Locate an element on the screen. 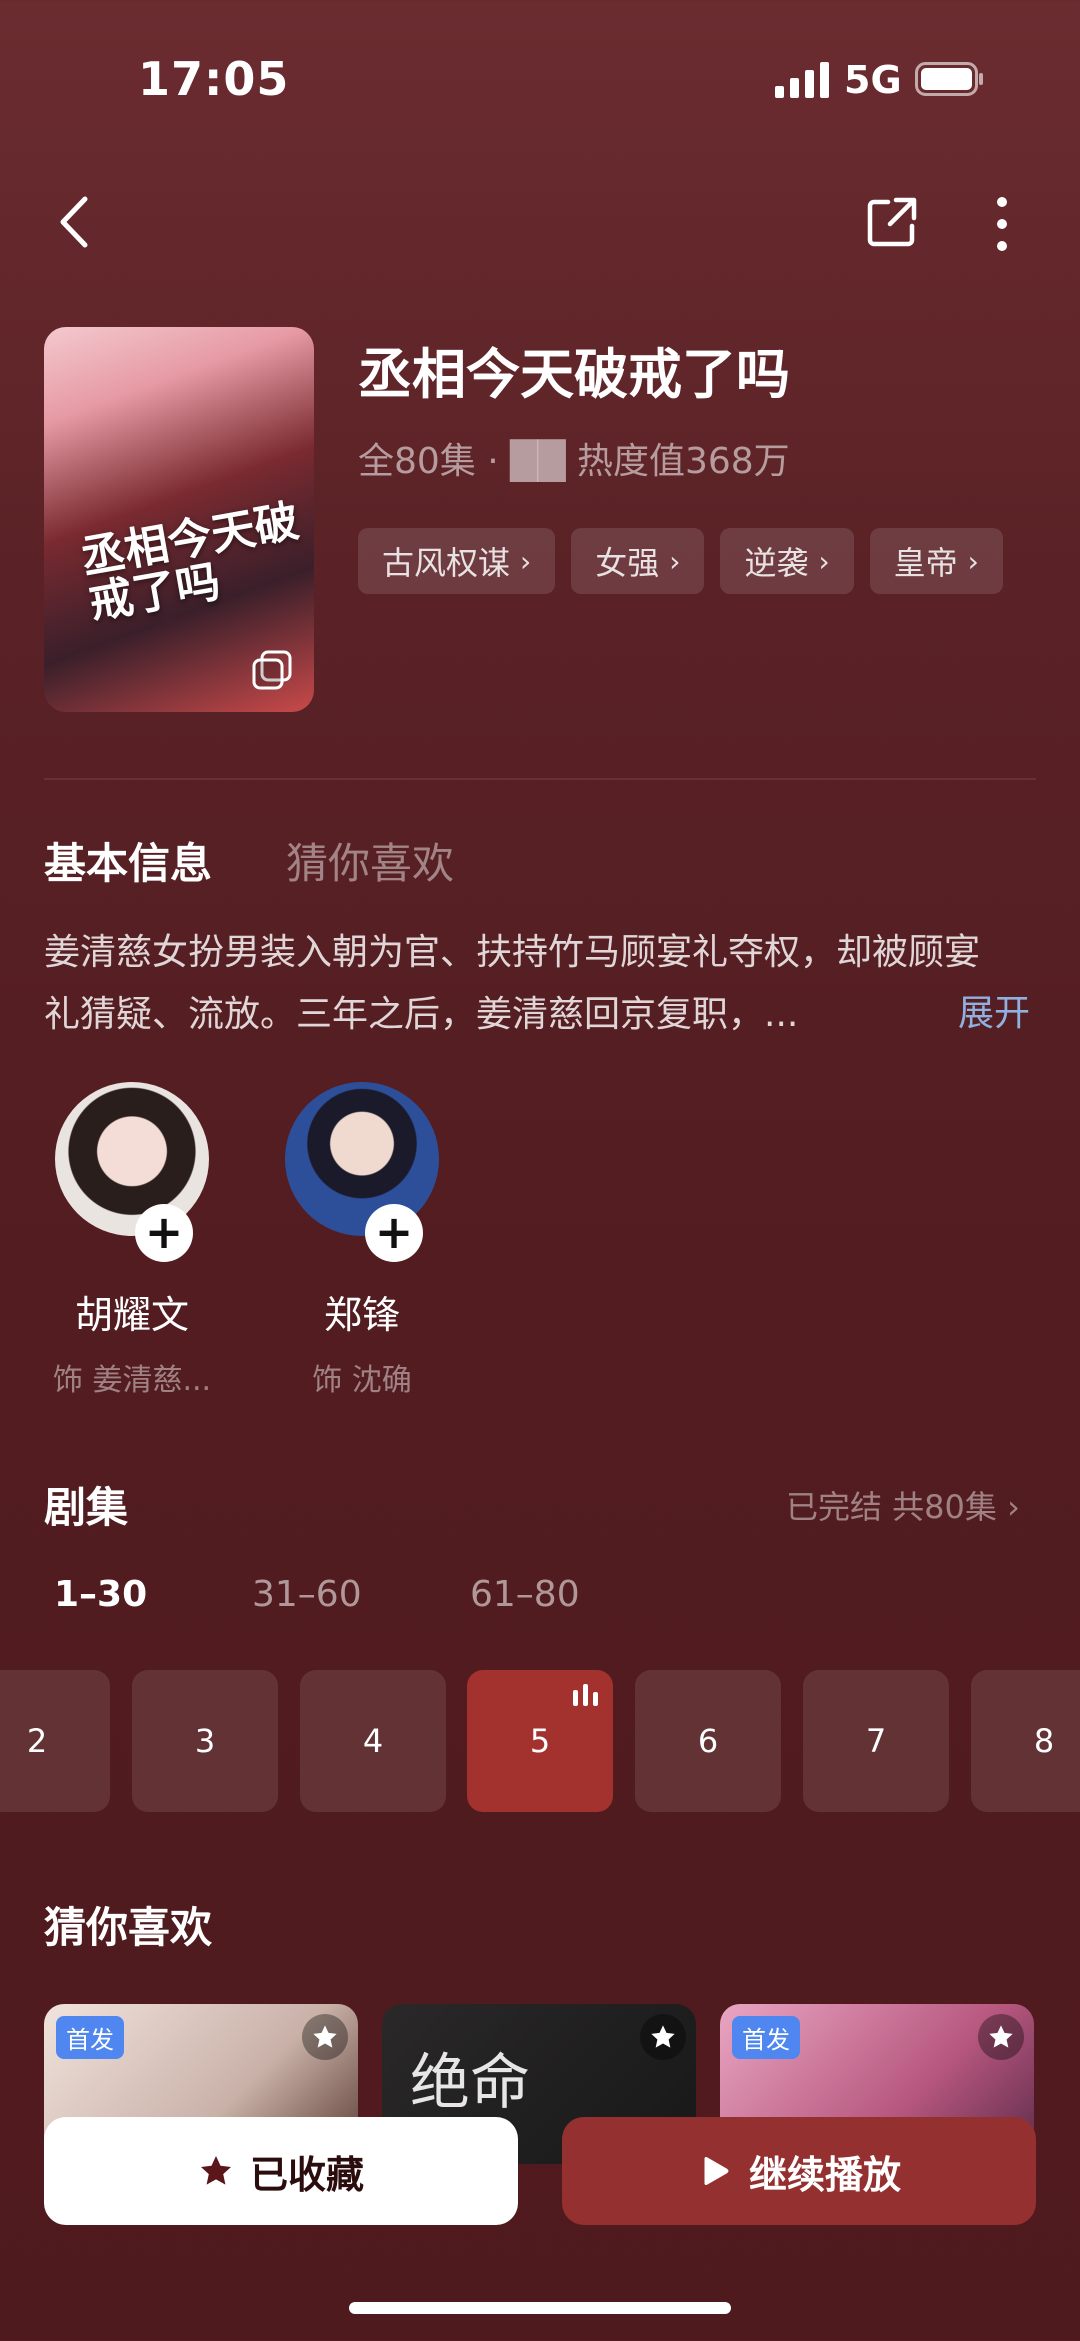 This screenshot has width=1080, height=2341. battery-icon is located at coordinates (949, 79).